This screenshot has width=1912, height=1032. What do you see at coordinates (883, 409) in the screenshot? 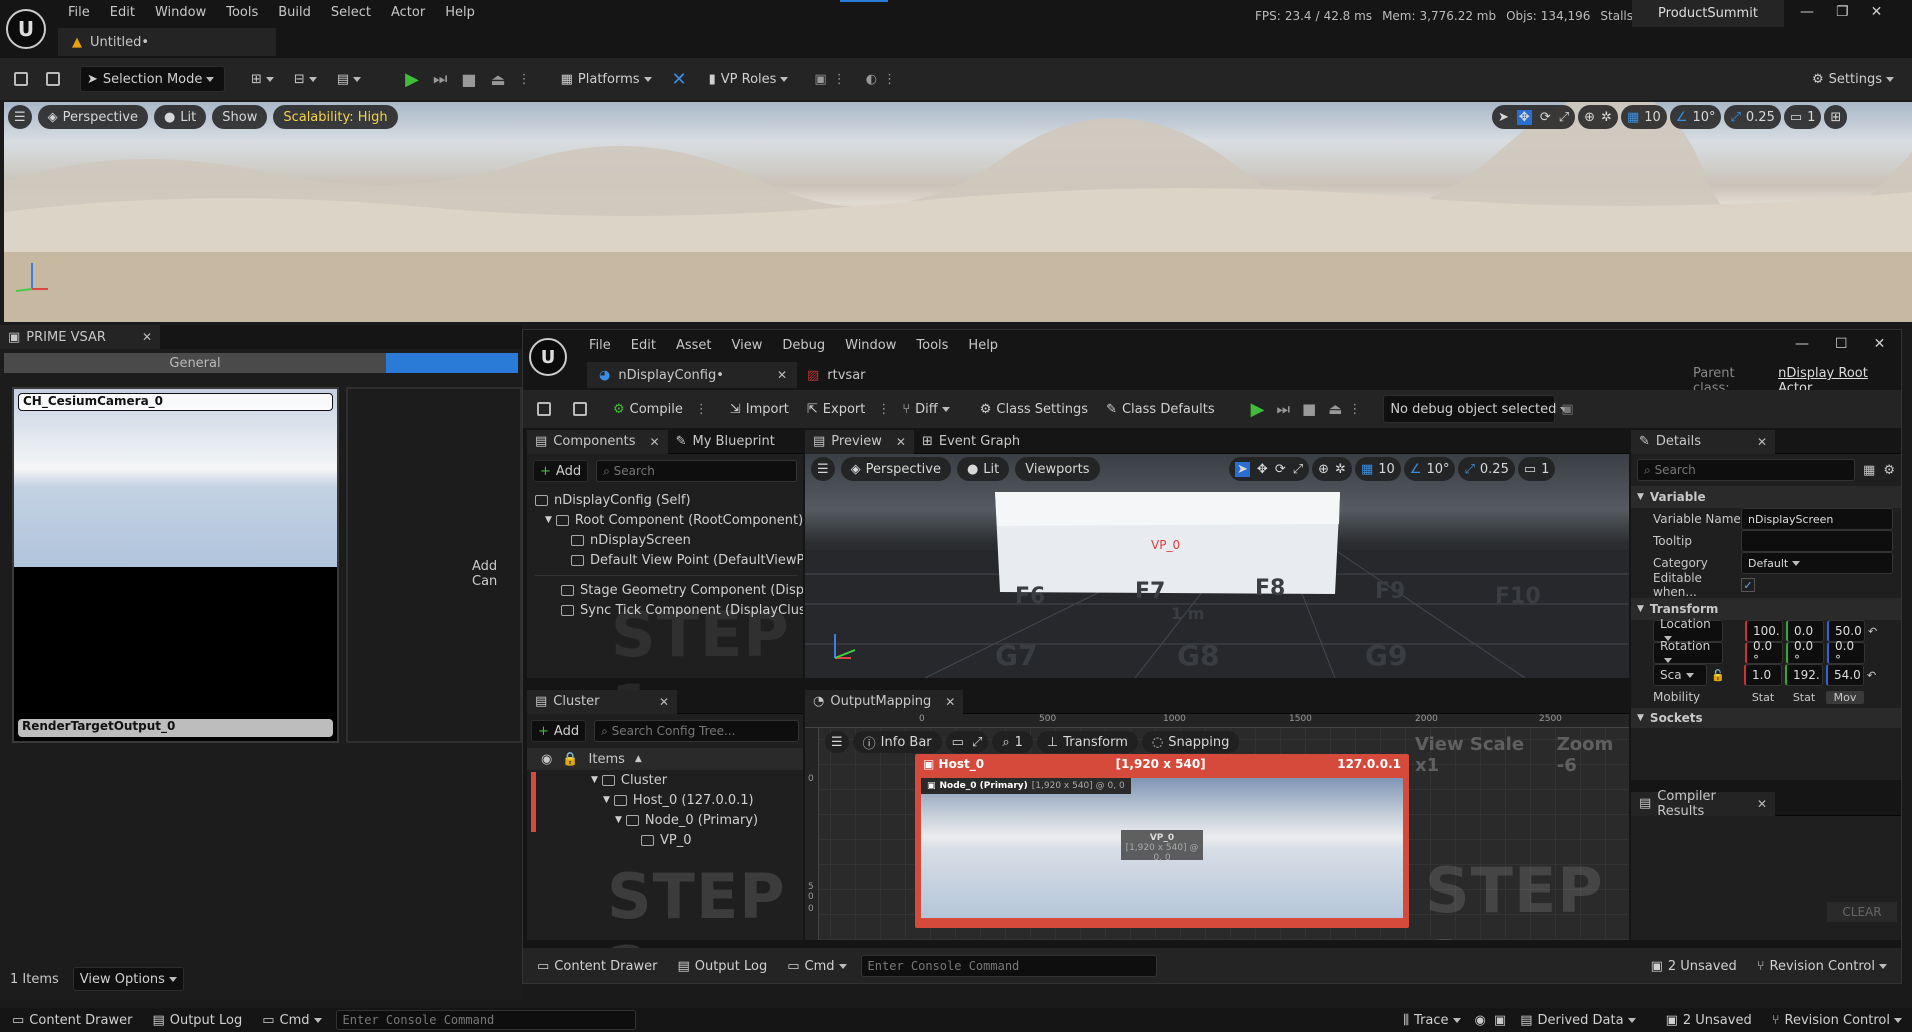
I see `export-options-icon: ⋮` at bounding box center [883, 409].